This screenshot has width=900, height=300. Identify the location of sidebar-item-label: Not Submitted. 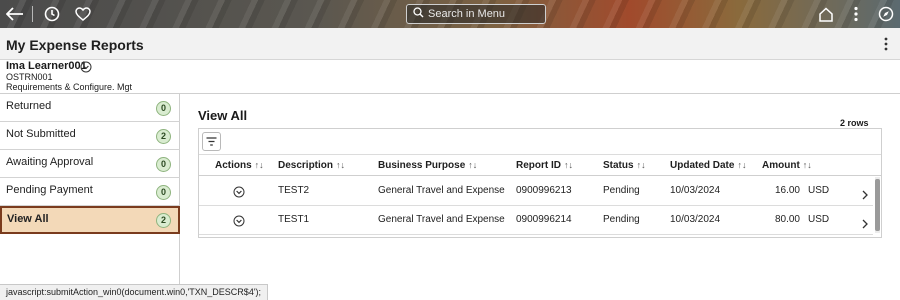
(41, 134).